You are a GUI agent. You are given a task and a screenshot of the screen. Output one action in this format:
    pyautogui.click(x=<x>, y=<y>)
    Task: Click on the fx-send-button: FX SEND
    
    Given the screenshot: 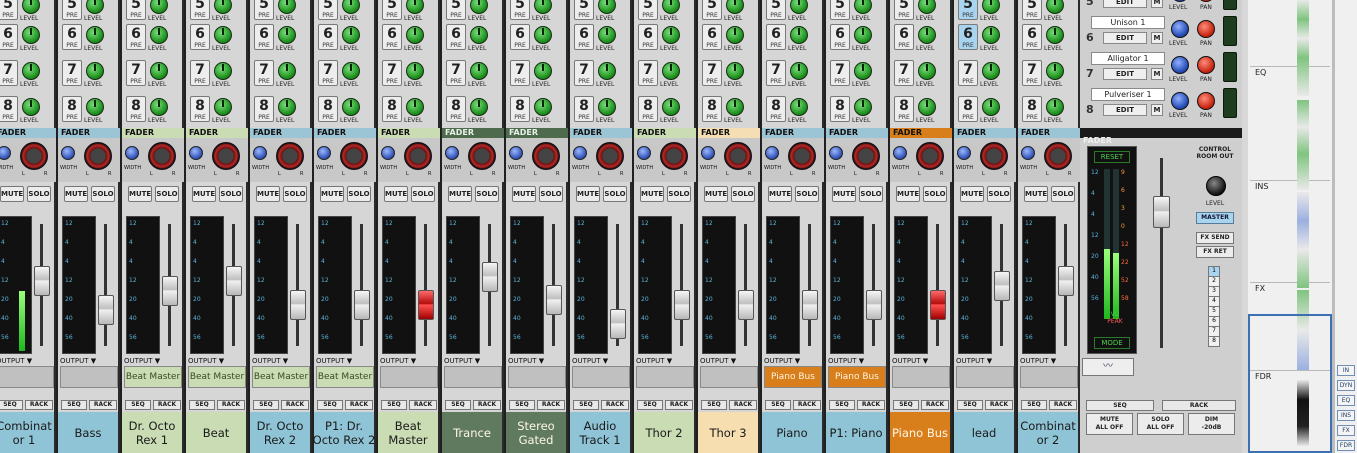 What is the action you would take?
    pyautogui.click(x=1215, y=238)
    